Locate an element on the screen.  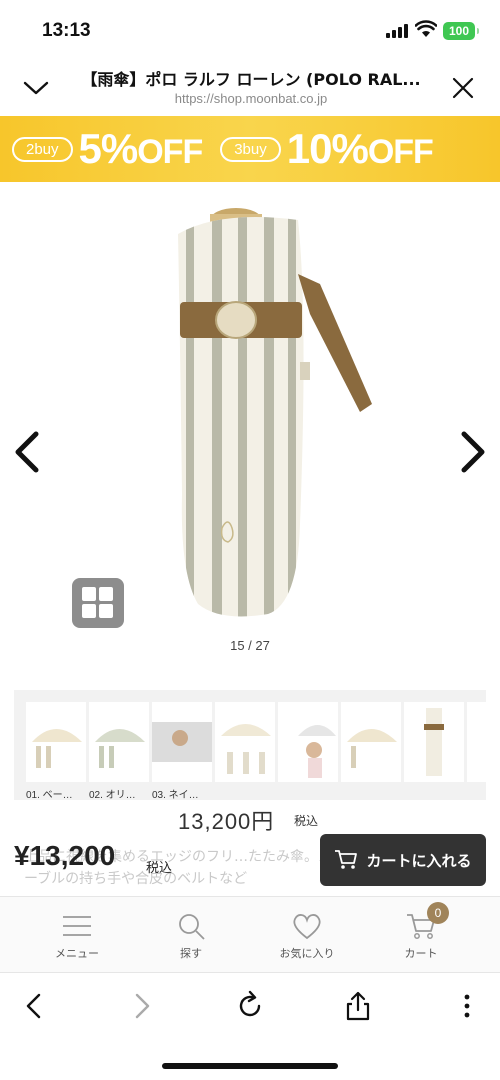
tax-label: 税込 is located at coordinates (306, 821).